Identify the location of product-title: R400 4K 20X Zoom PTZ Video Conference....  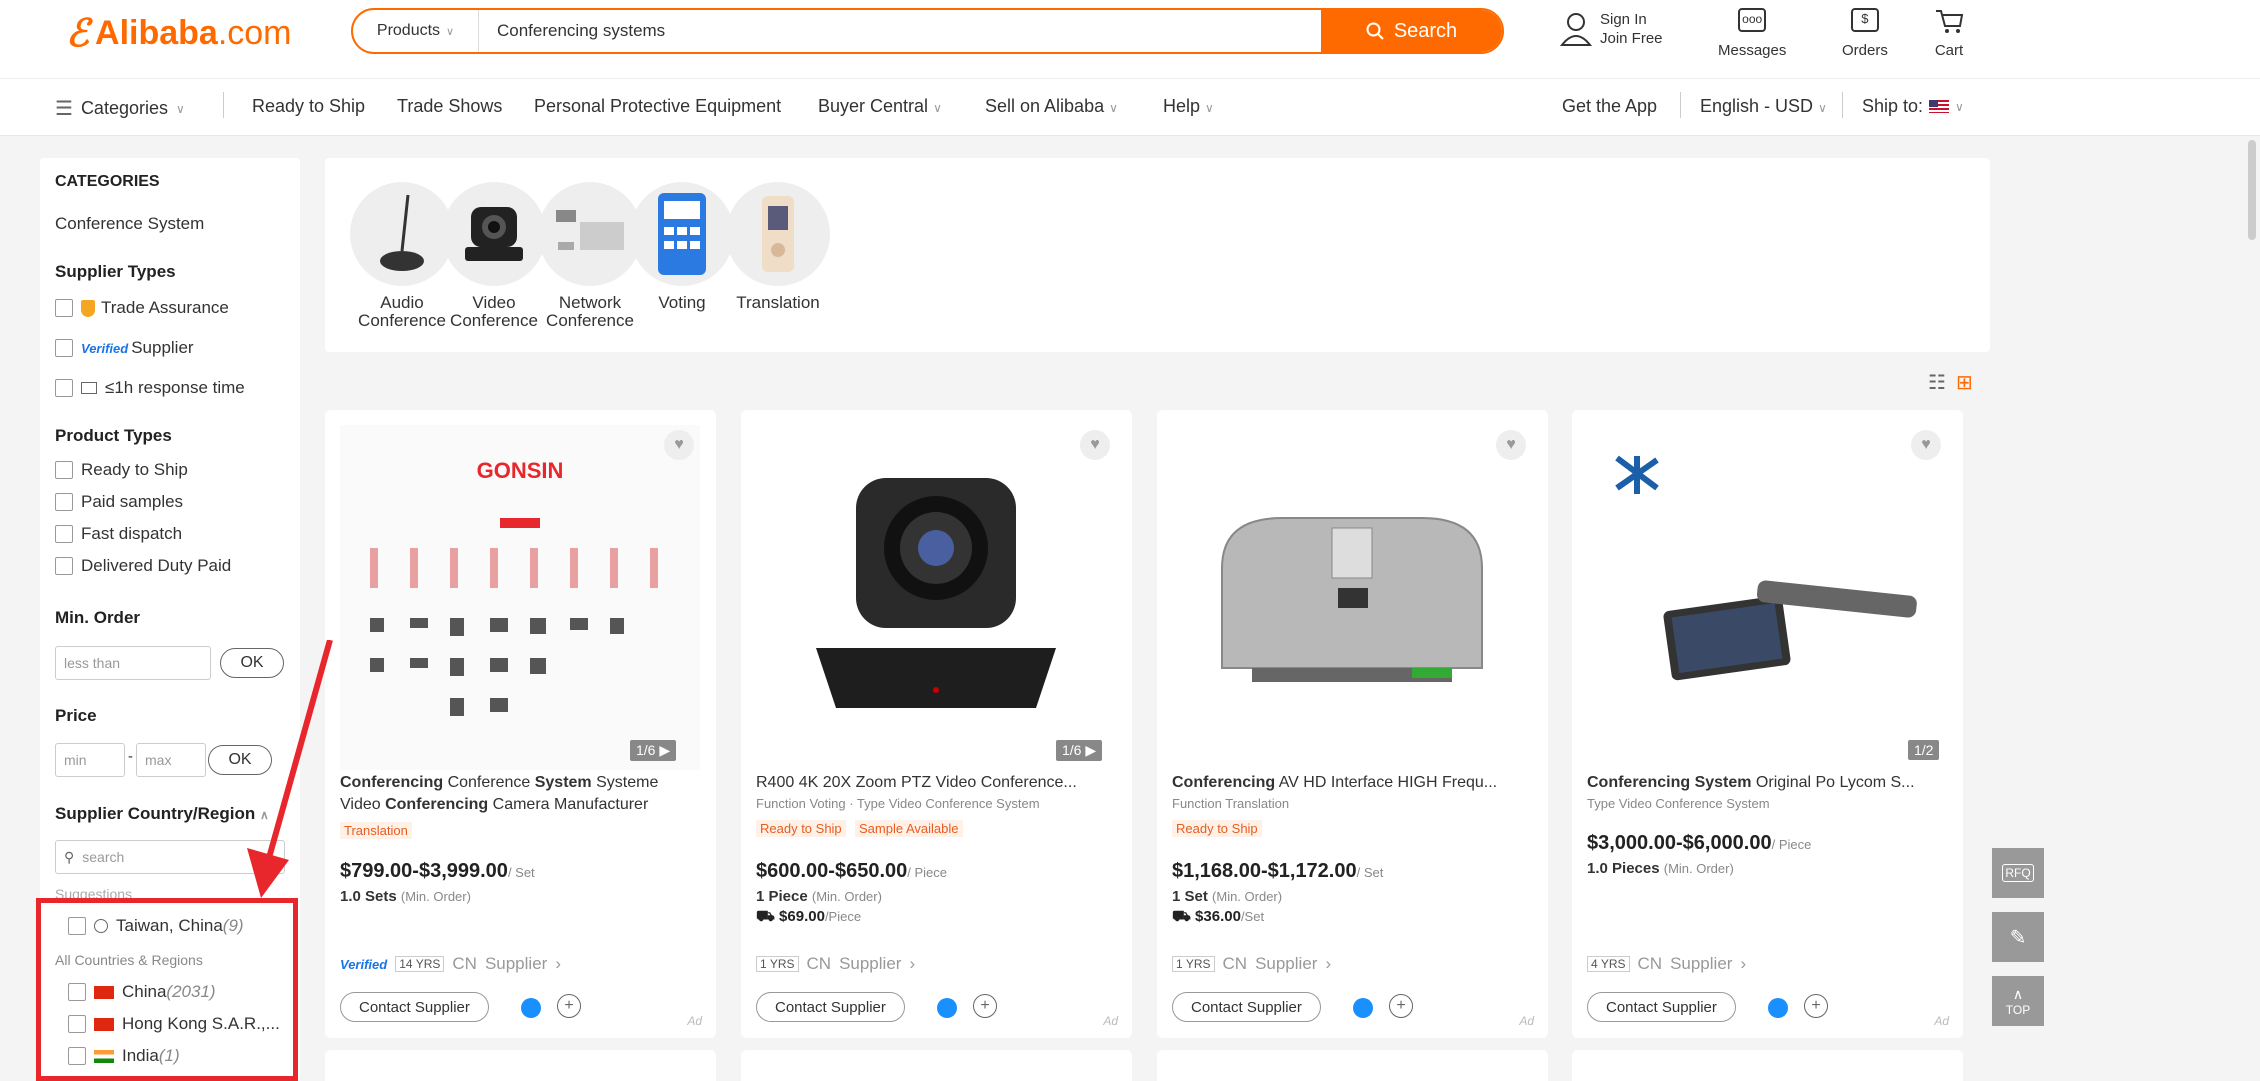
(936, 783).